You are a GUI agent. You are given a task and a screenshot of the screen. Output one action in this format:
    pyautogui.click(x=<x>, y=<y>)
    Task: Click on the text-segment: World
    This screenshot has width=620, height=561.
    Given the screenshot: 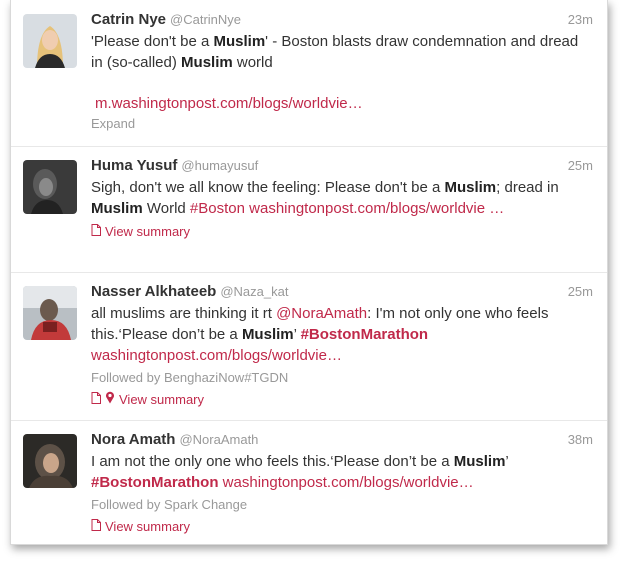 What is the action you would take?
    pyautogui.click(x=166, y=208)
    